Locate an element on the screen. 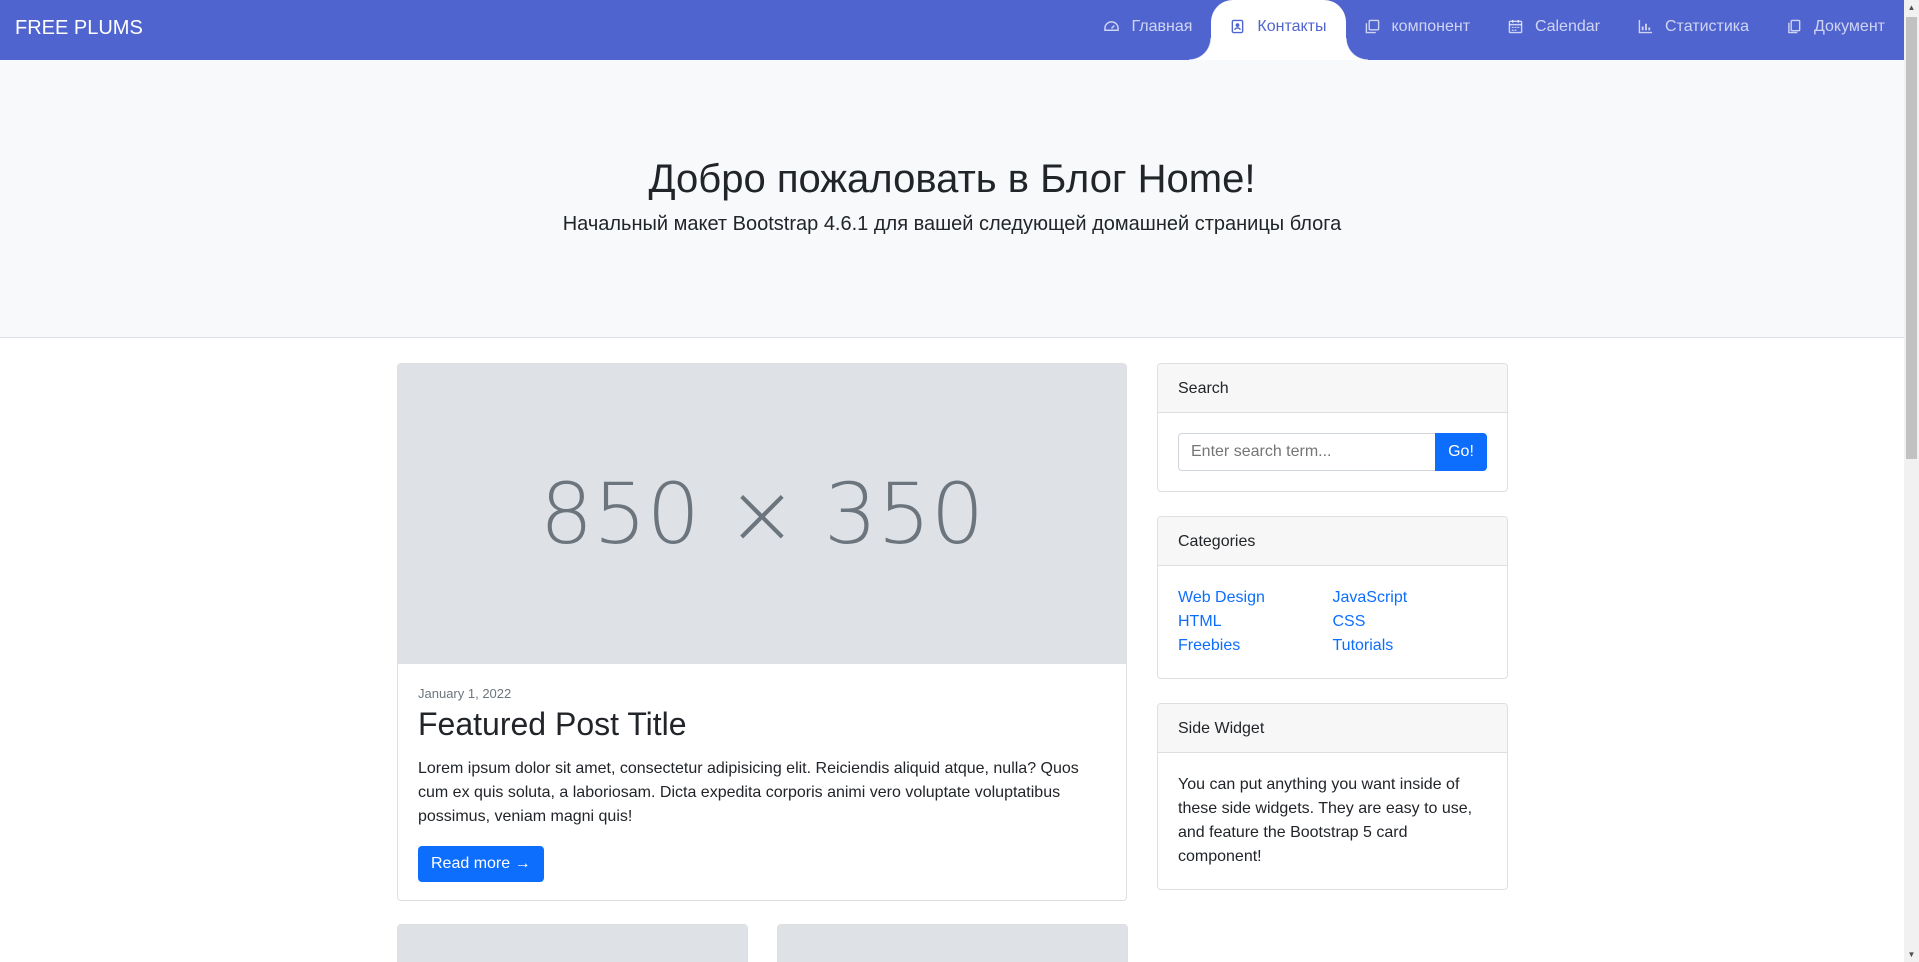 This screenshot has width=1919, height=962. category-link: Freebies is located at coordinates (1255, 646).